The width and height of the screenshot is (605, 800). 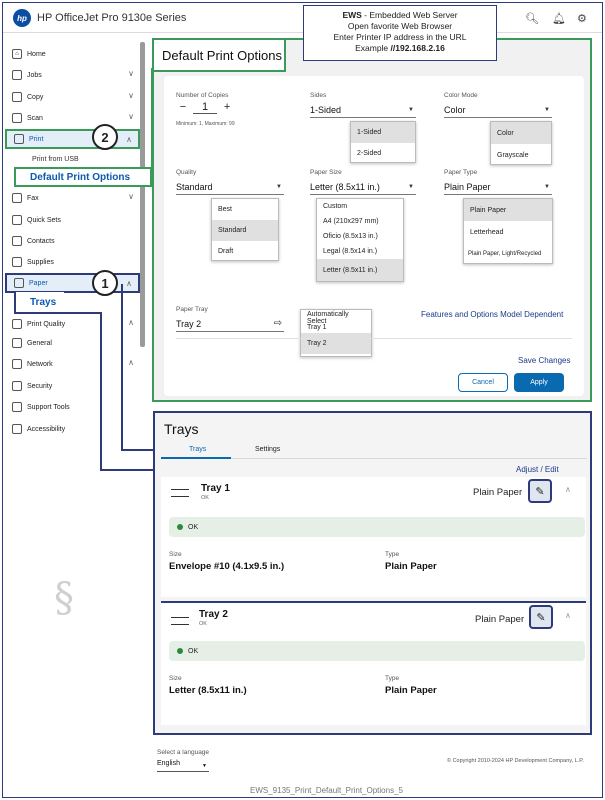 I want to click on sidebar-item-network: Network ∧, so click(x=72, y=364).